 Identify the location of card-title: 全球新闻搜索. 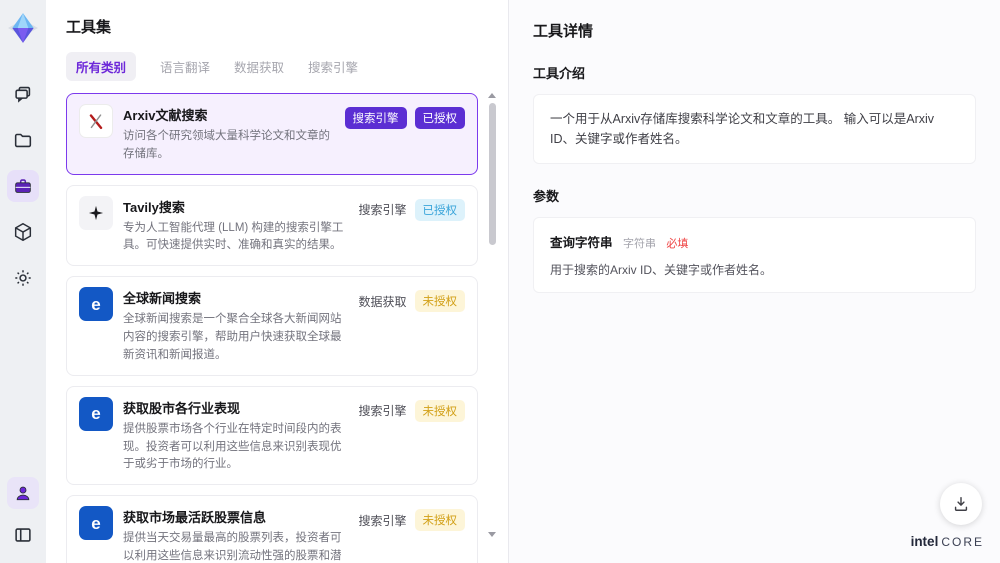
(162, 299).